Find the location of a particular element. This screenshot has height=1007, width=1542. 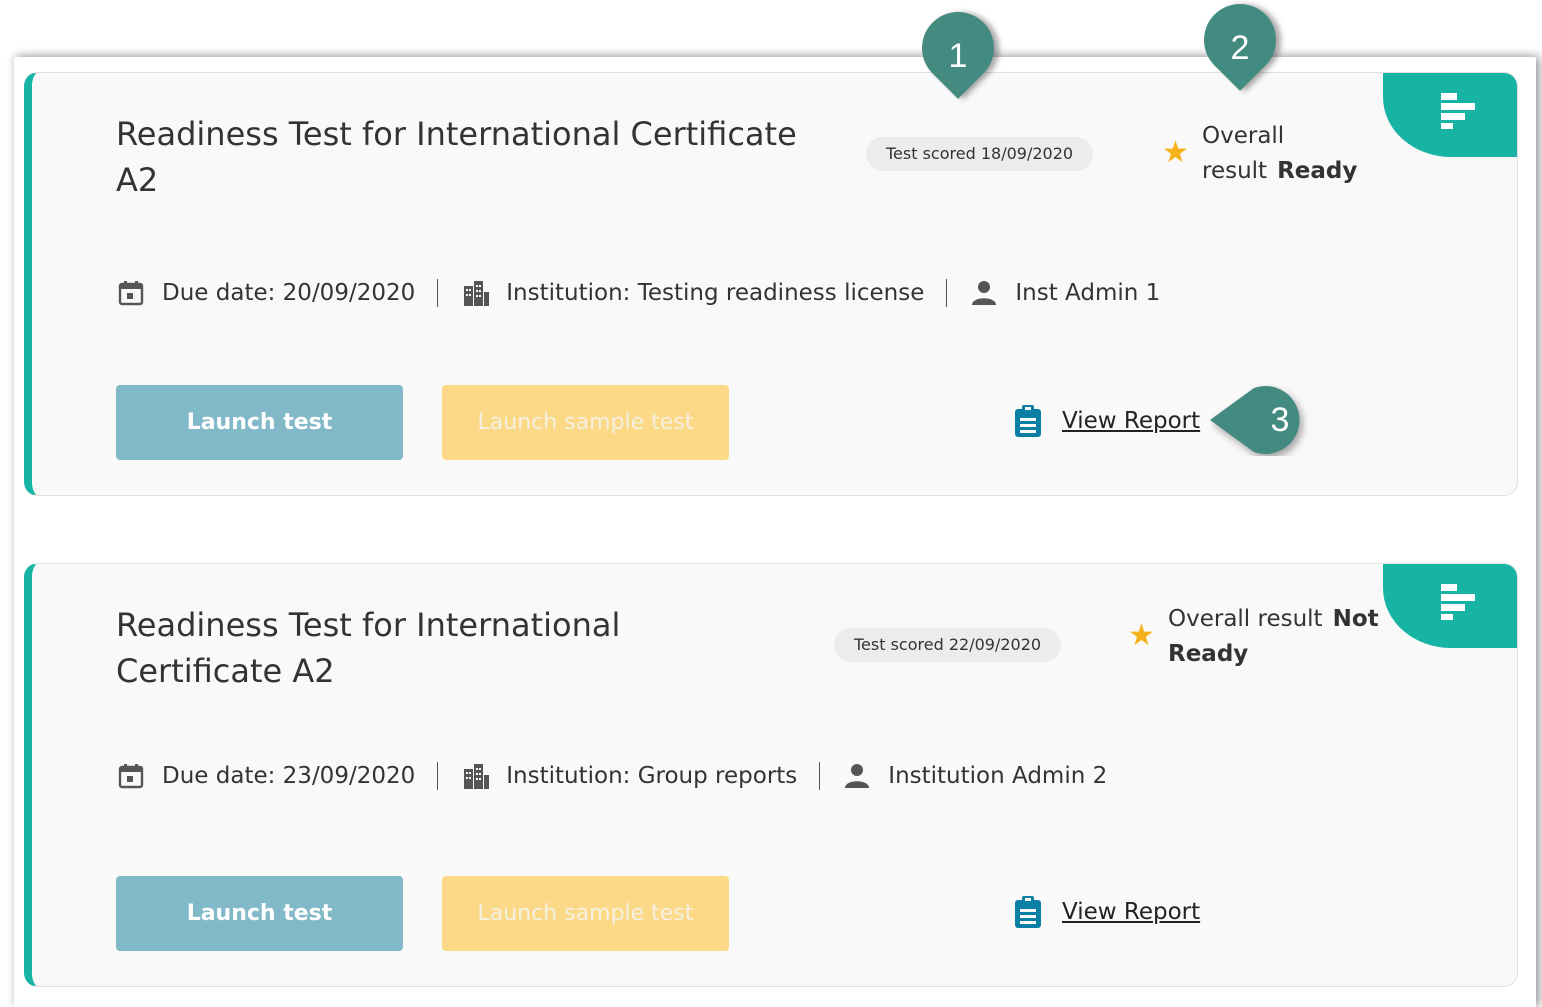

test-scored-badge: Test scored 18/09/2020 is located at coordinates (980, 154).